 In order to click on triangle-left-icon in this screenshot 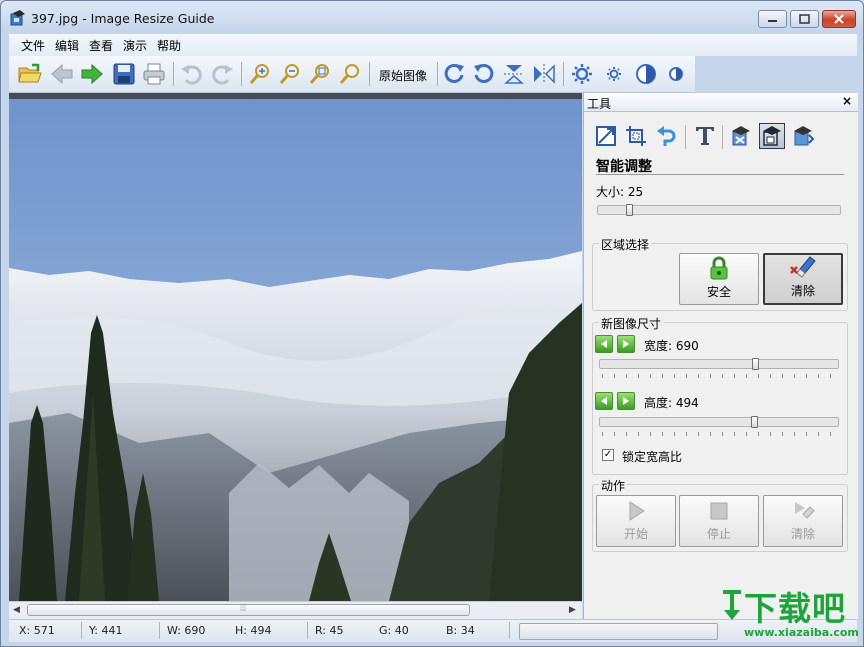, I will do `click(604, 344)`.